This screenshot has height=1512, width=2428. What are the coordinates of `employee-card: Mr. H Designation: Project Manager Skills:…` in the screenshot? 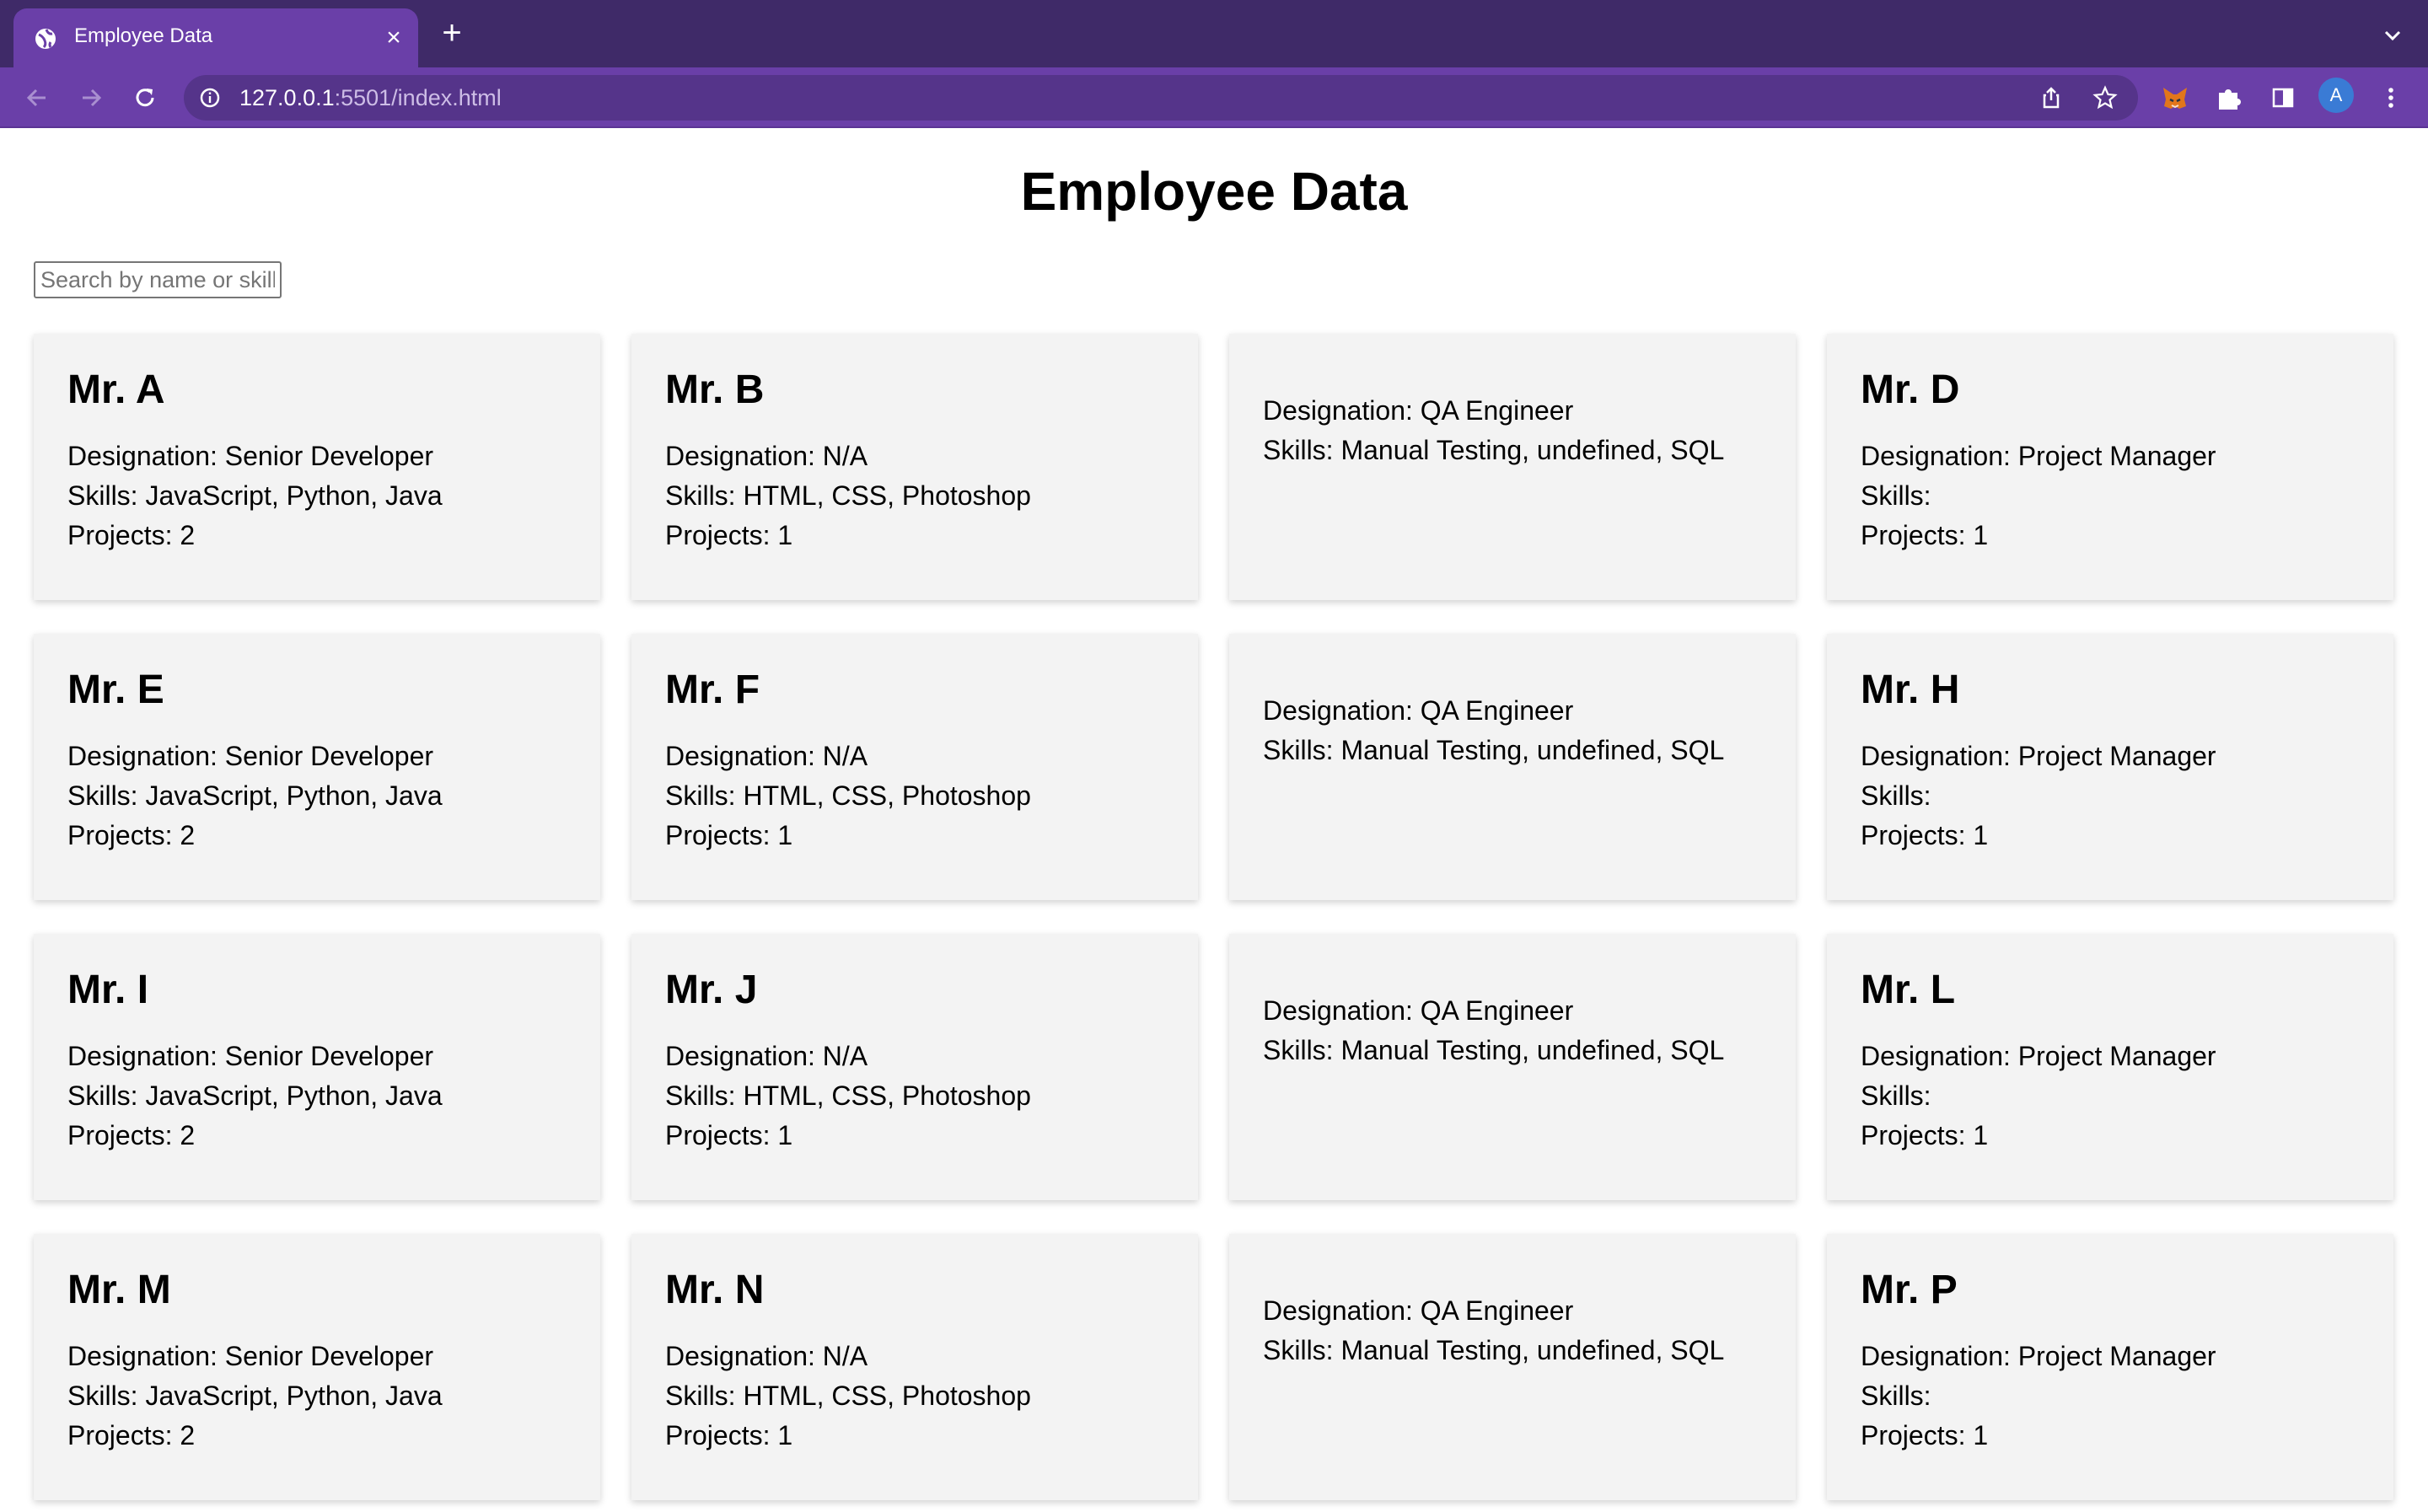 It's located at (2110, 767).